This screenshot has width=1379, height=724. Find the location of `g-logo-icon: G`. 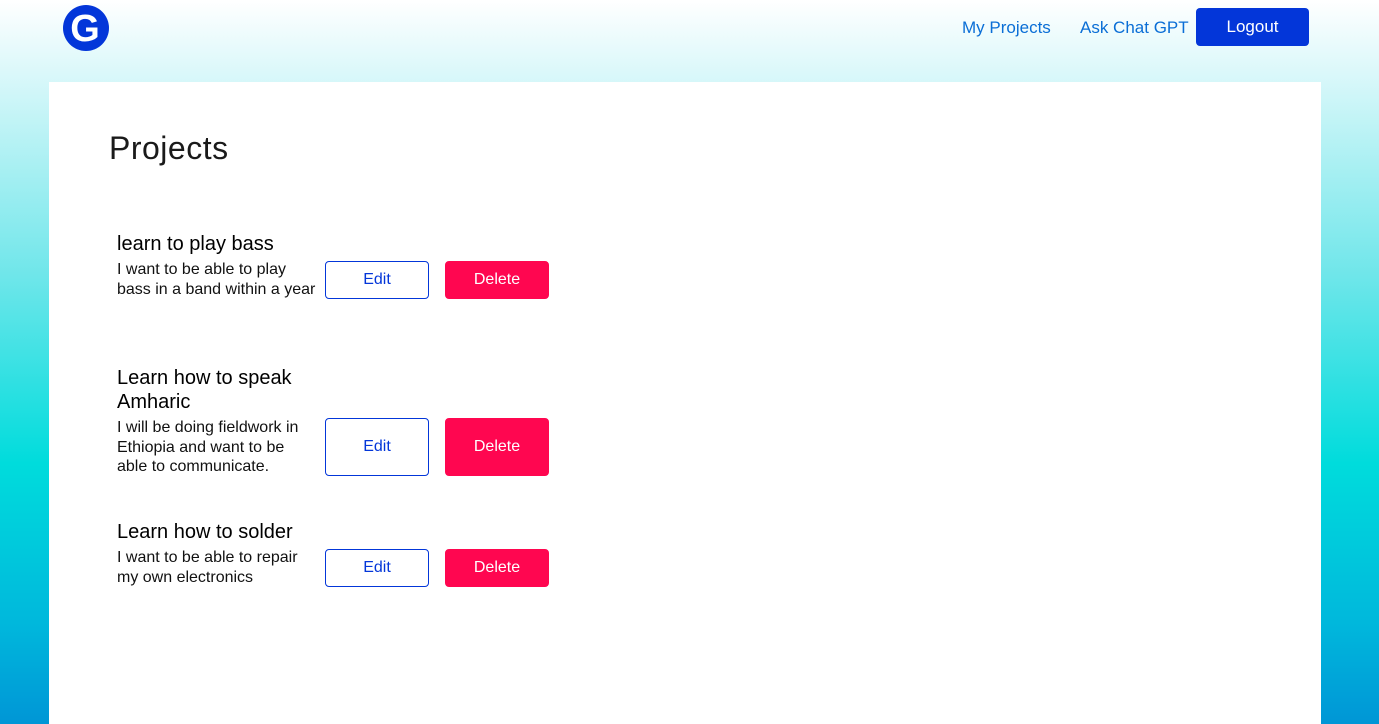

g-logo-icon: G is located at coordinates (86, 28).